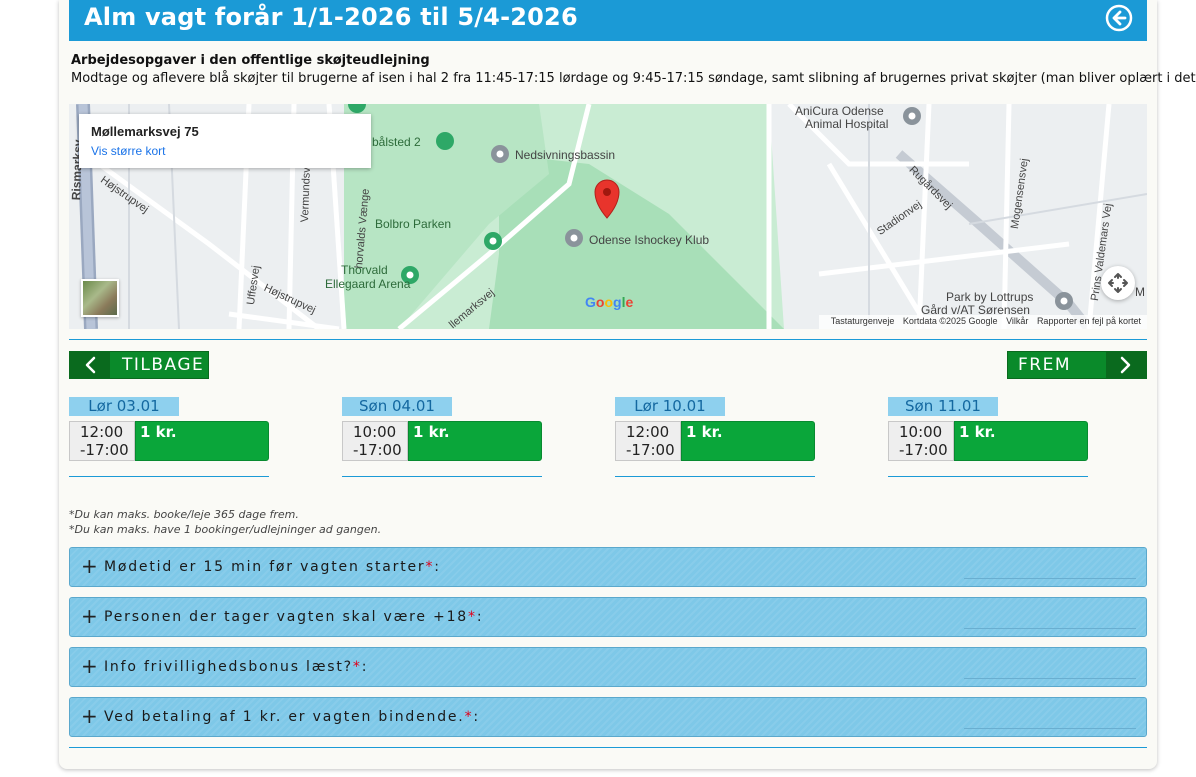  Describe the element at coordinates (331, 17) in the screenshot. I see `page-title: Alm vagt forår 1/1-2026 til 5/4-2026` at that location.